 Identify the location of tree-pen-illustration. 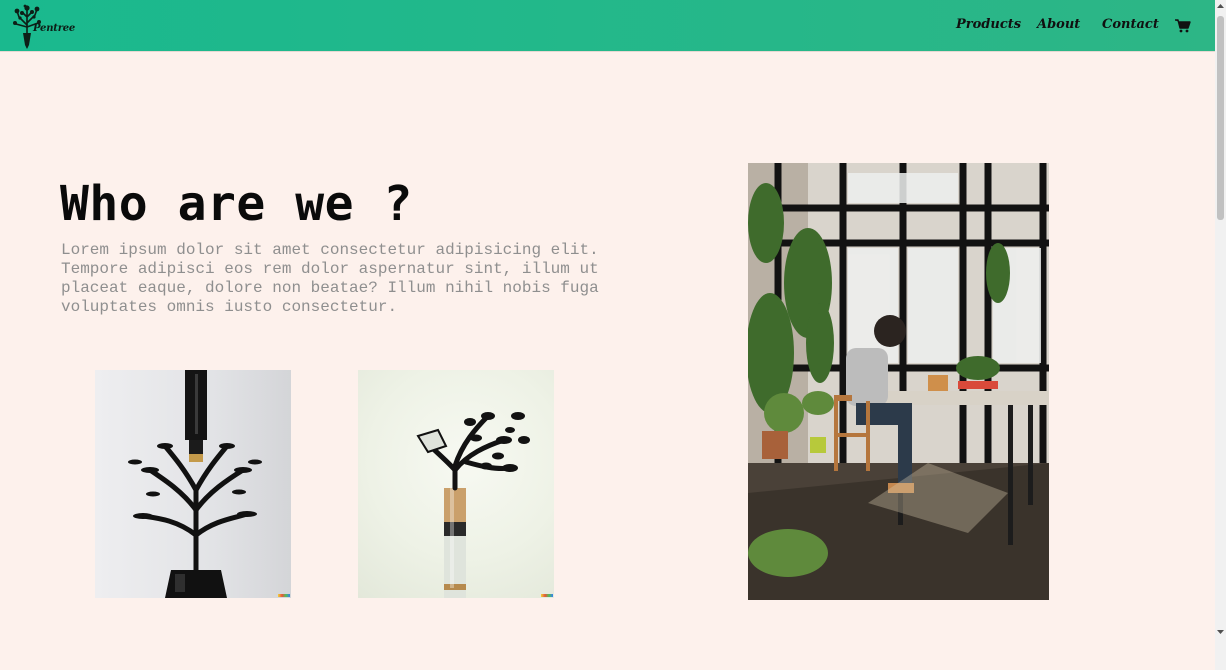
(473, 505).